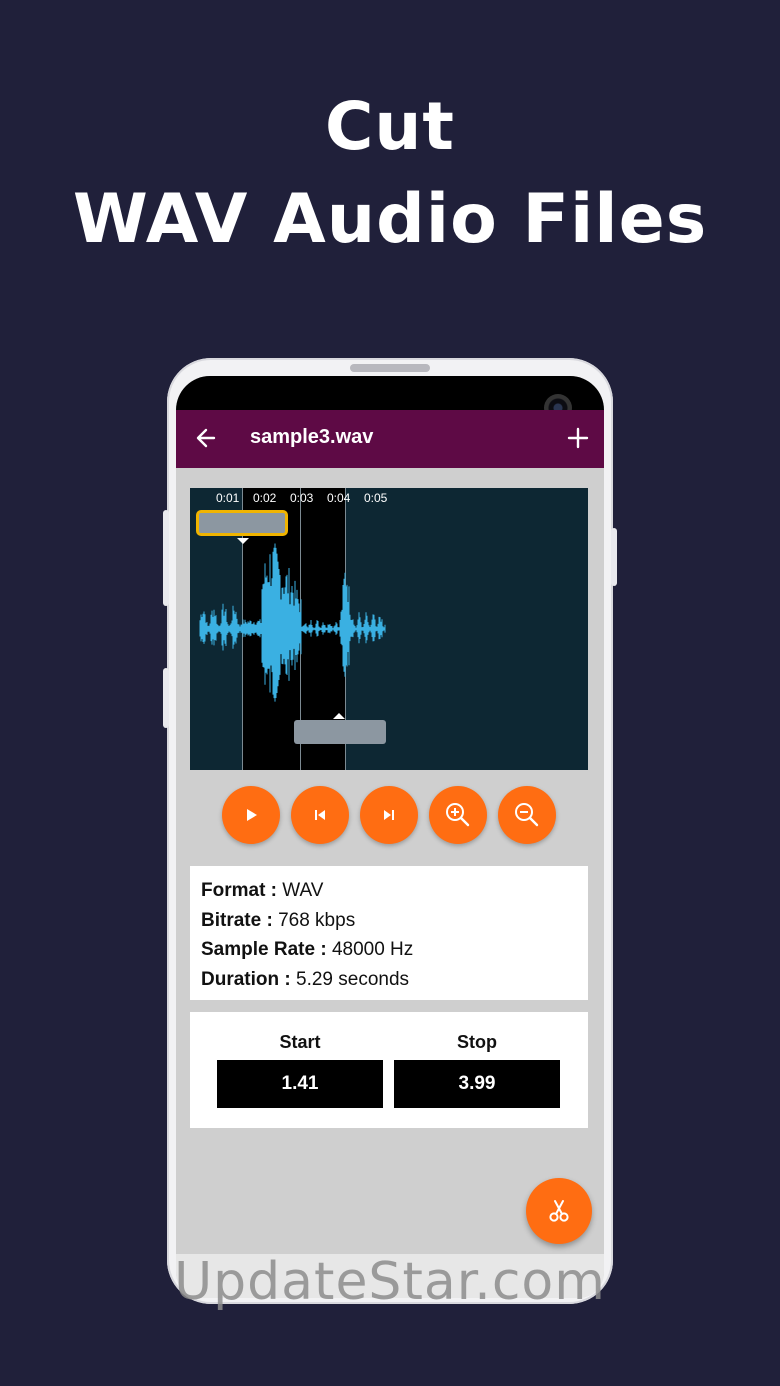  What do you see at coordinates (376, 498) in the screenshot?
I see `time-tick: 0:05` at bounding box center [376, 498].